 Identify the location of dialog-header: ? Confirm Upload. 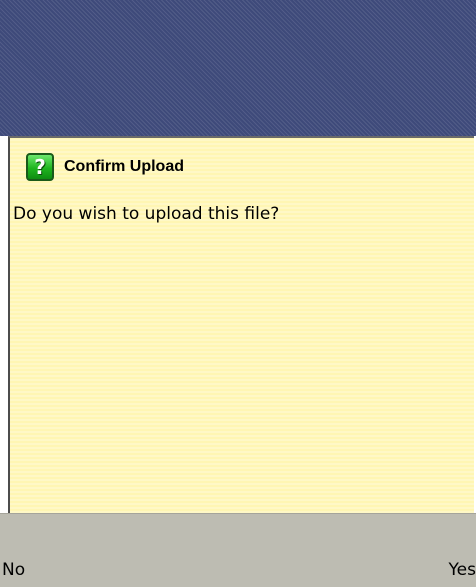
(105, 167).